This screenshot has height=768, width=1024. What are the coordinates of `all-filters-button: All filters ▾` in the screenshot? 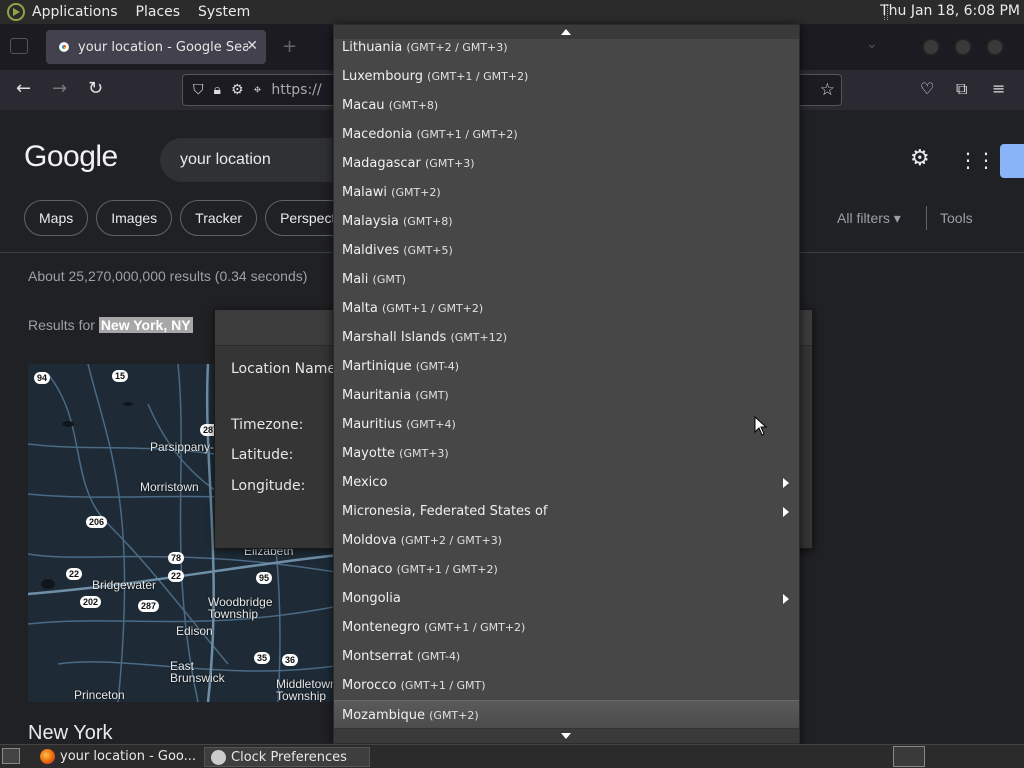 It's located at (869, 218).